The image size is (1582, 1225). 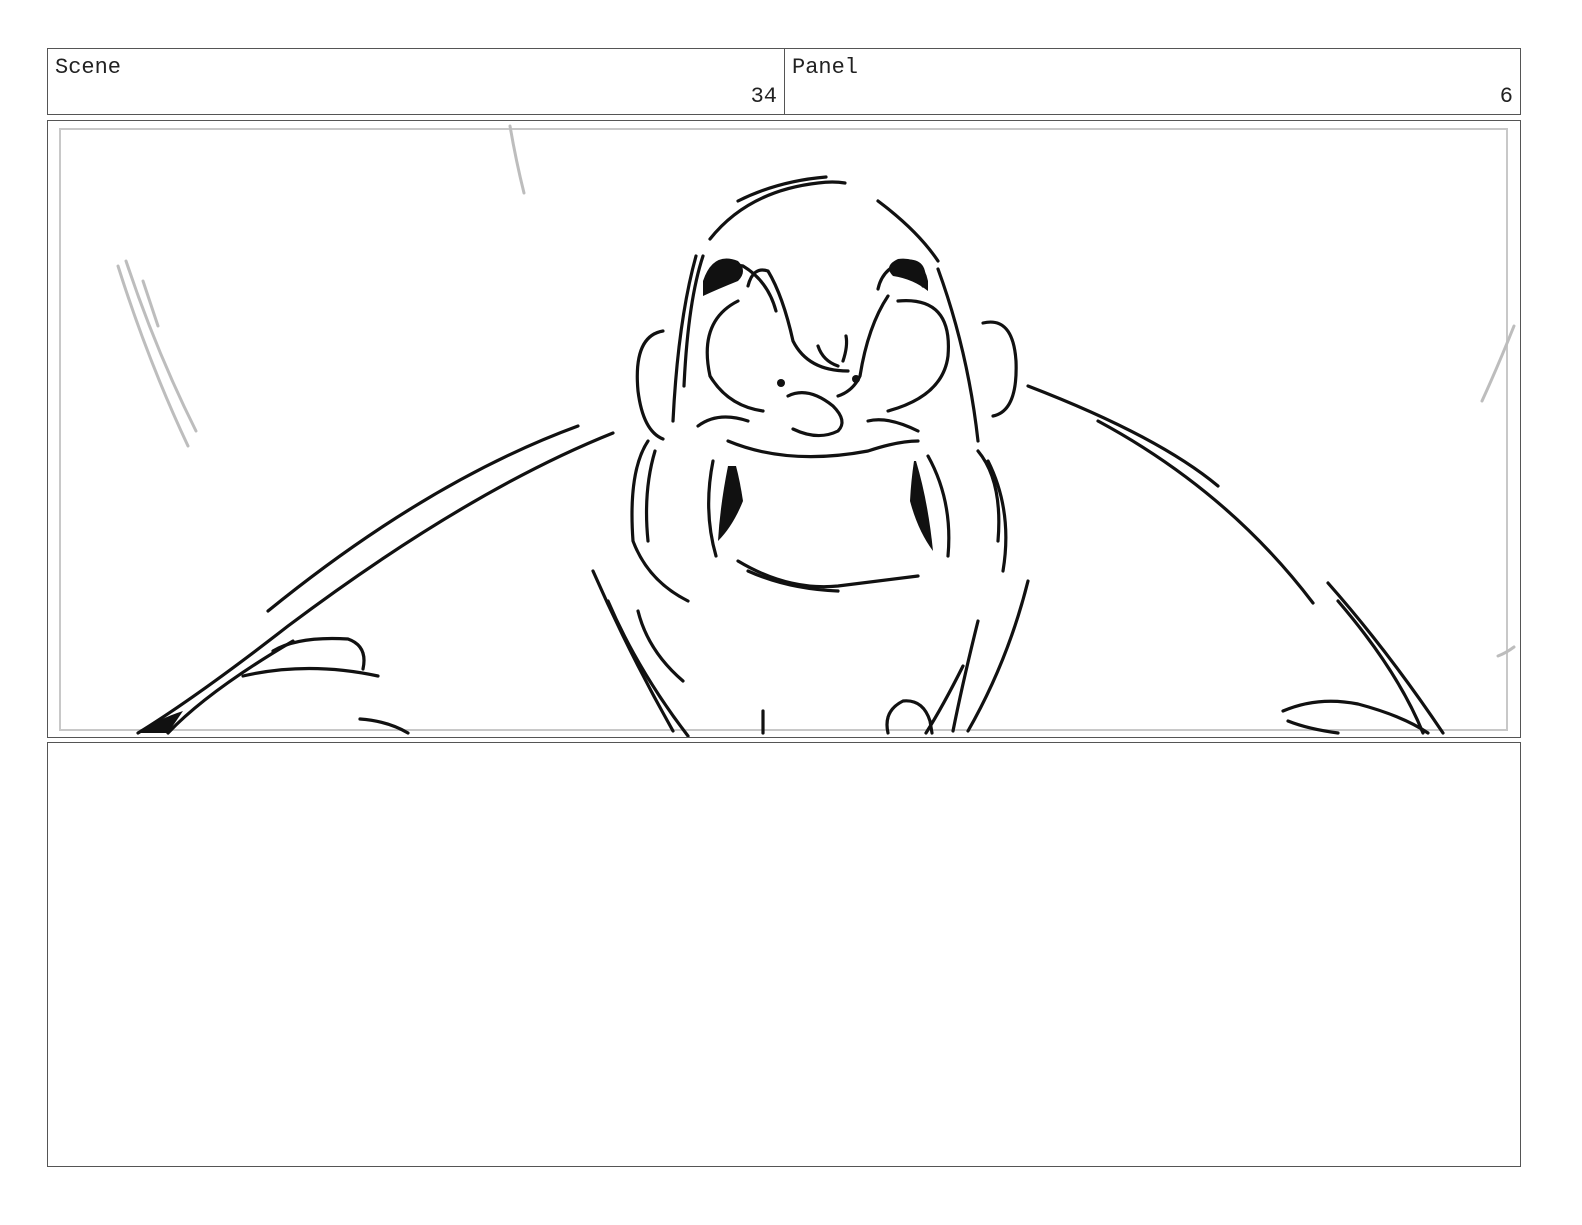 I want to click on panel-cell: Panel 6, so click(x=1152, y=81).